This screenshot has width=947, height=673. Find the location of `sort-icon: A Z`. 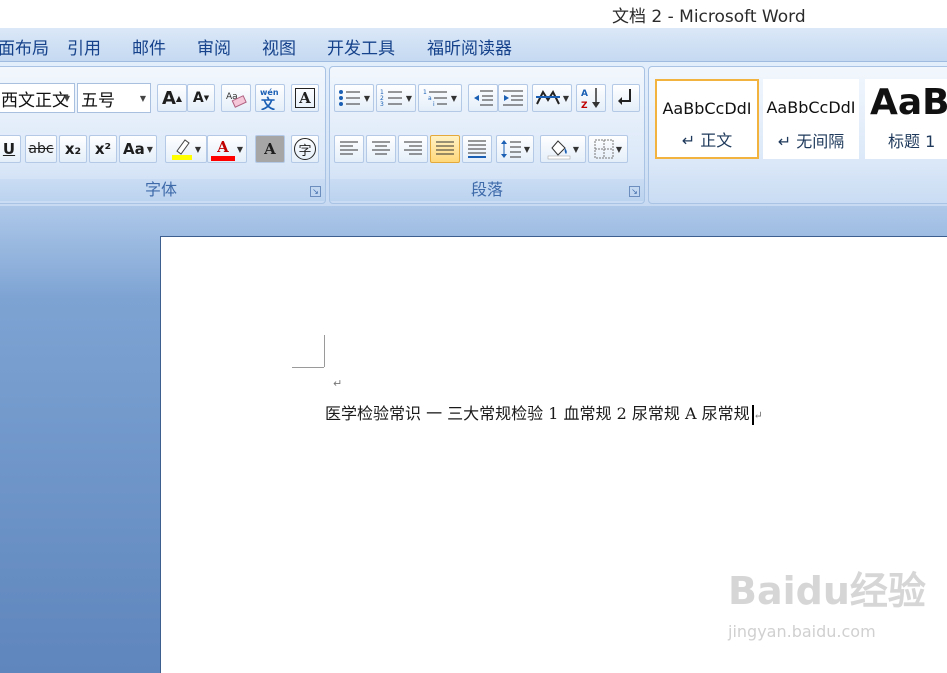

sort-icon: A Z is located at coordinates (590, 99).